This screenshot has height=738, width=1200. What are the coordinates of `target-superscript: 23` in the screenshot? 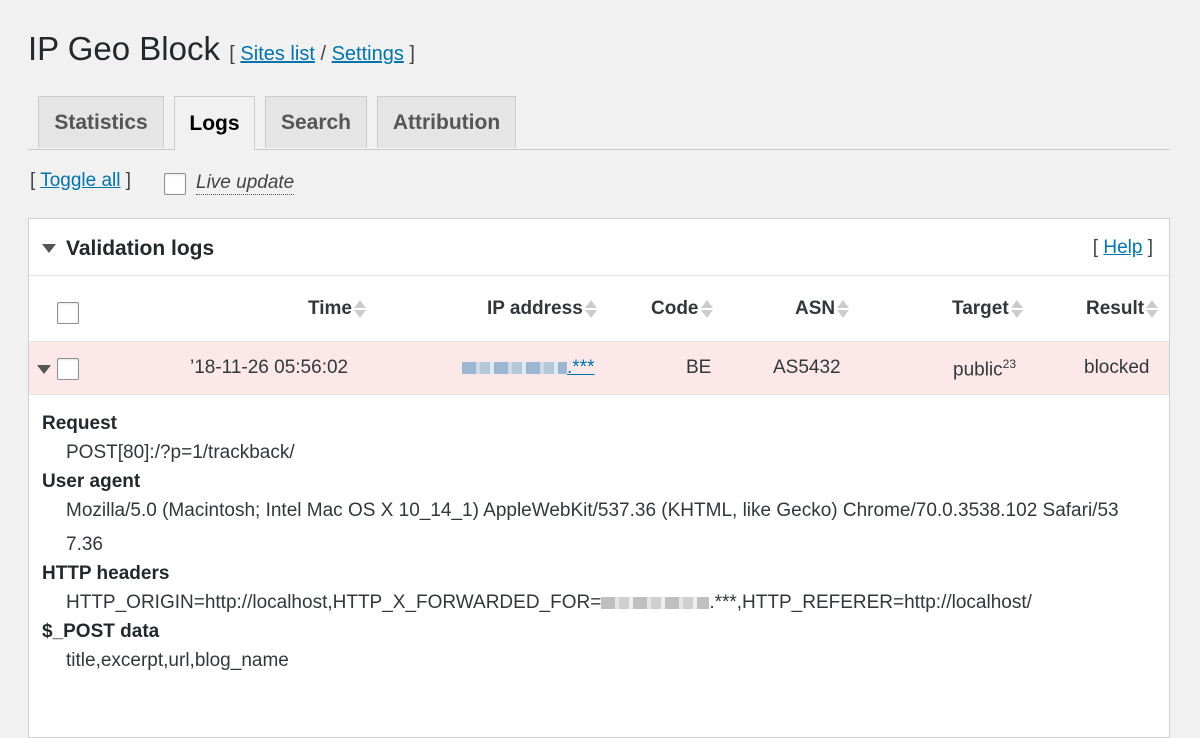 It's located at (1009, 364).